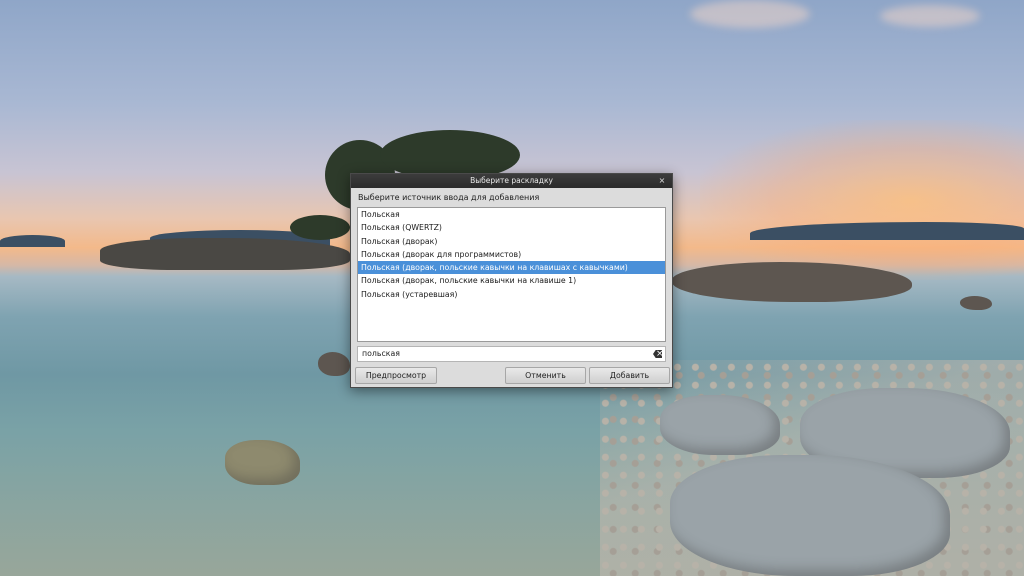 The height and width of the screenshot is (576, 1024). Describe the element at coordinates (545, 375) in the screenshot. I see `cancel-button: Отменить` at that location.